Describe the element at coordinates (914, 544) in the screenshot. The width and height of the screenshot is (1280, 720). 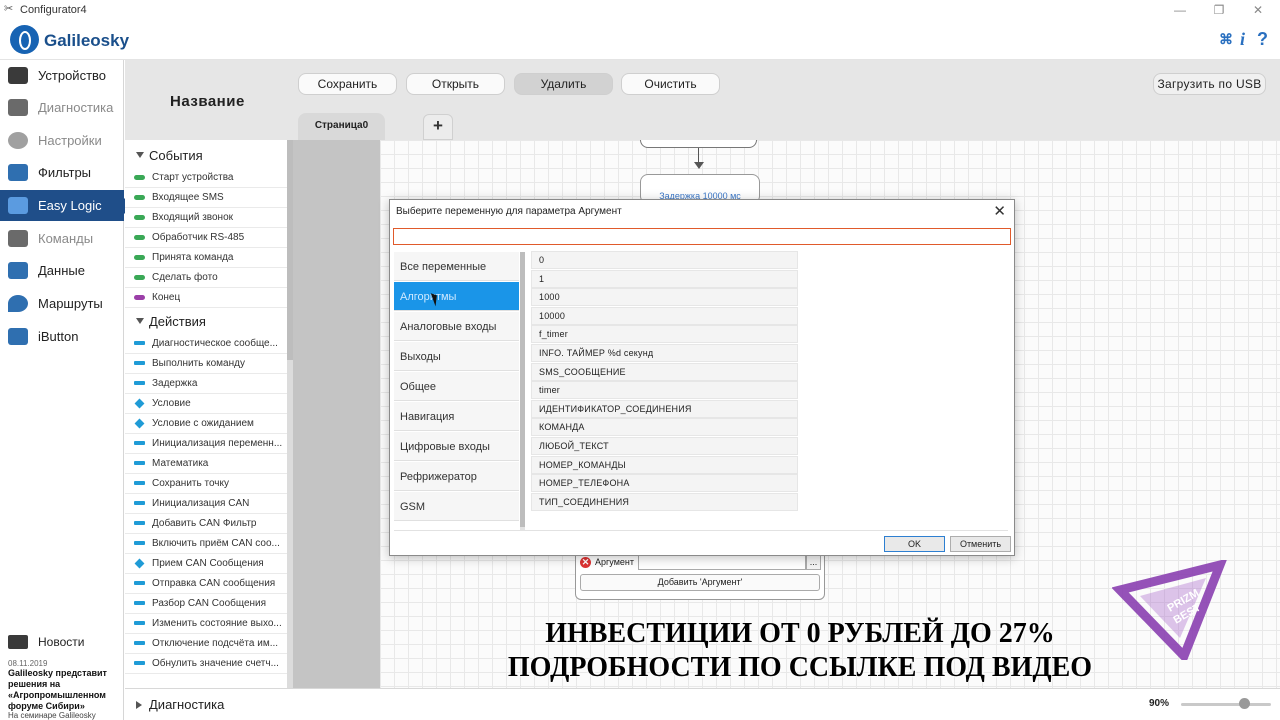
I see `ok-button: OK` at that location.